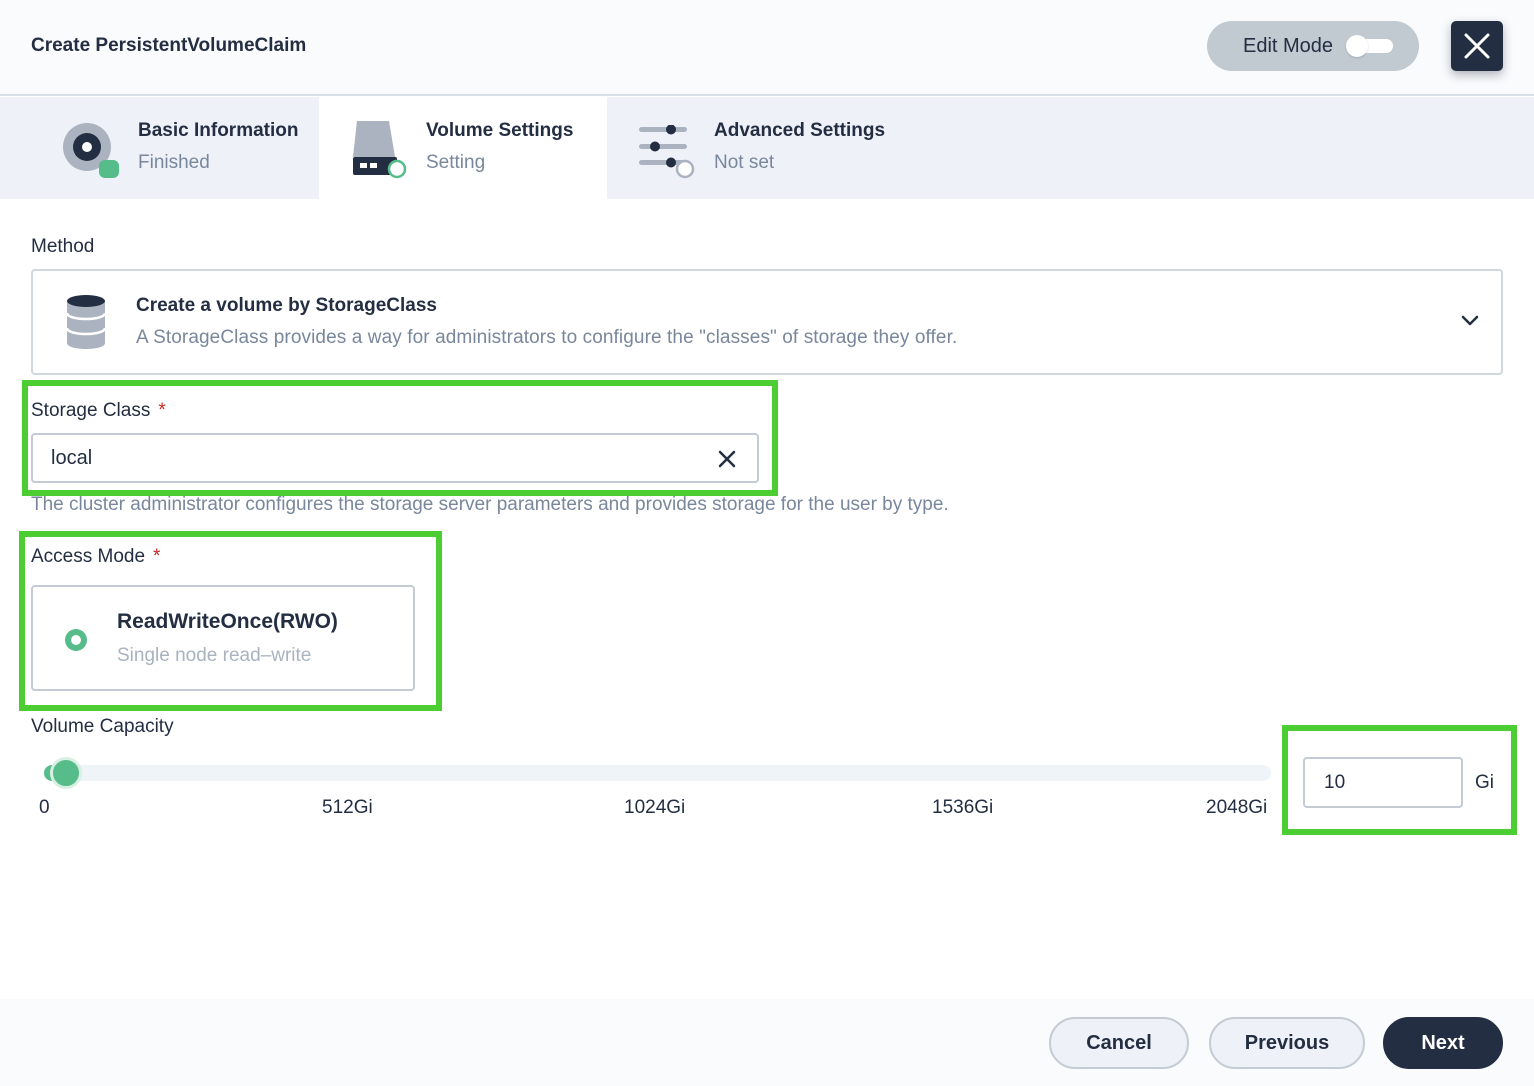 The image size is (1534, 1086). I want to click on capacity-value: 10, so click(1335, 782).